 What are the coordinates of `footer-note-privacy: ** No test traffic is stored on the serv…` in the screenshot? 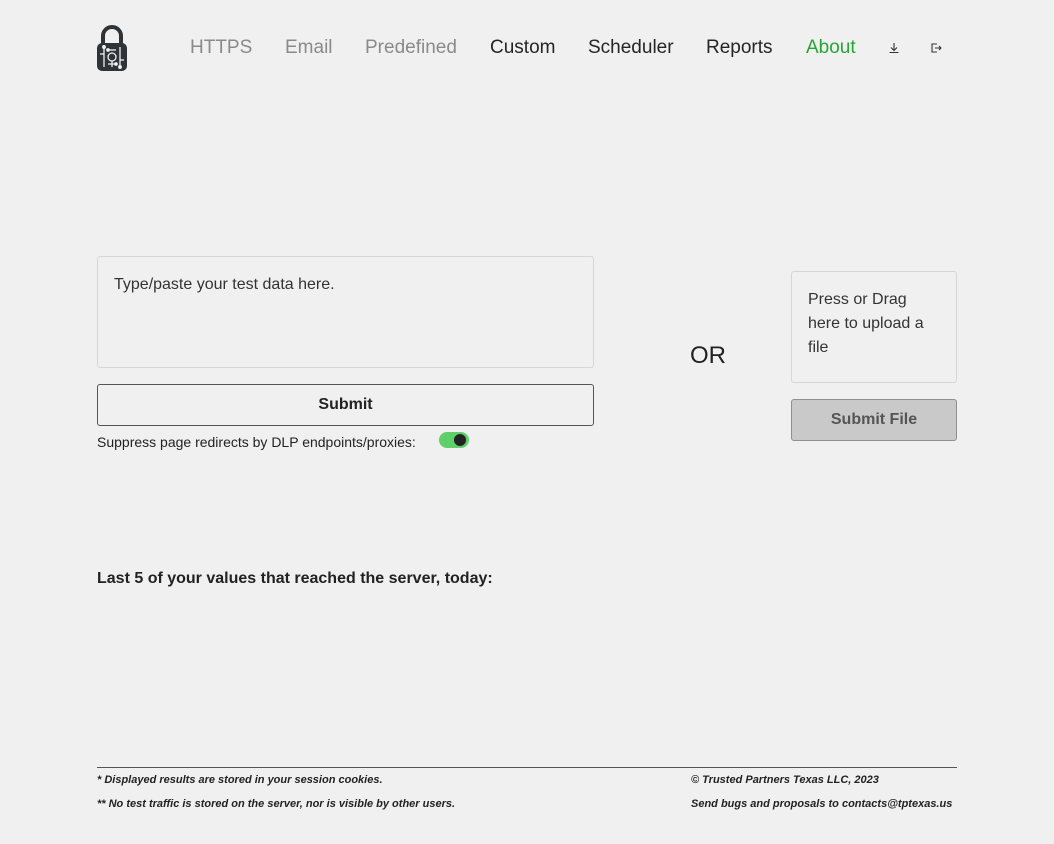 It's located at (276, 804).